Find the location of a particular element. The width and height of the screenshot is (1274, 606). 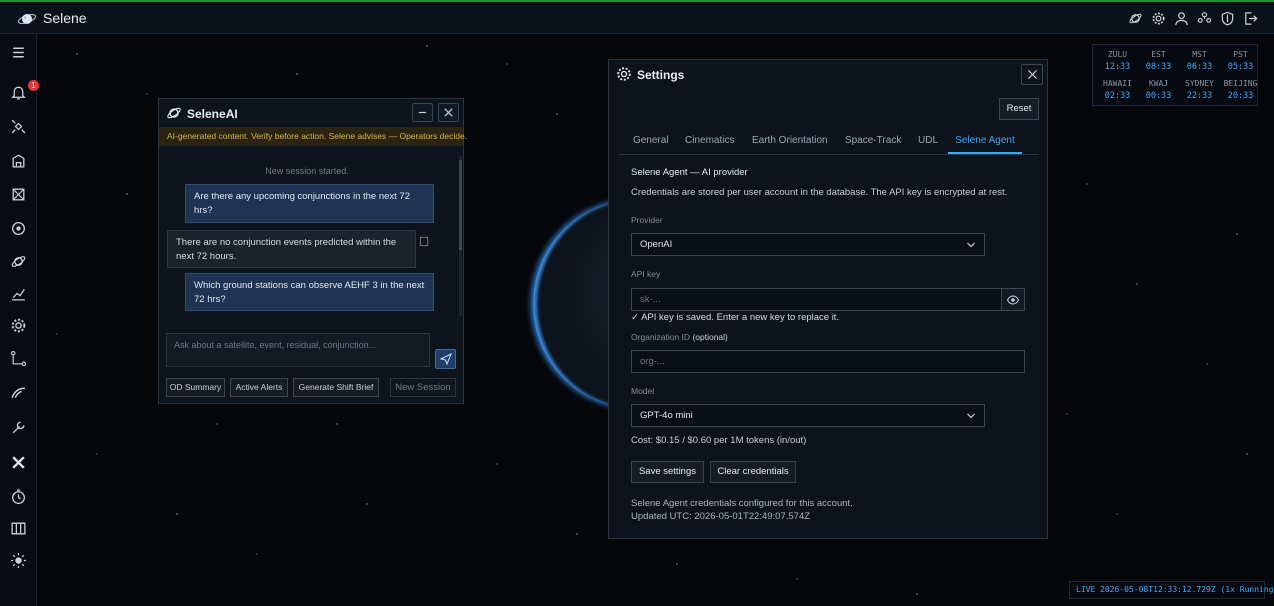

section-title: Selene Agent — AI provider is located at coordinates (689, 172).